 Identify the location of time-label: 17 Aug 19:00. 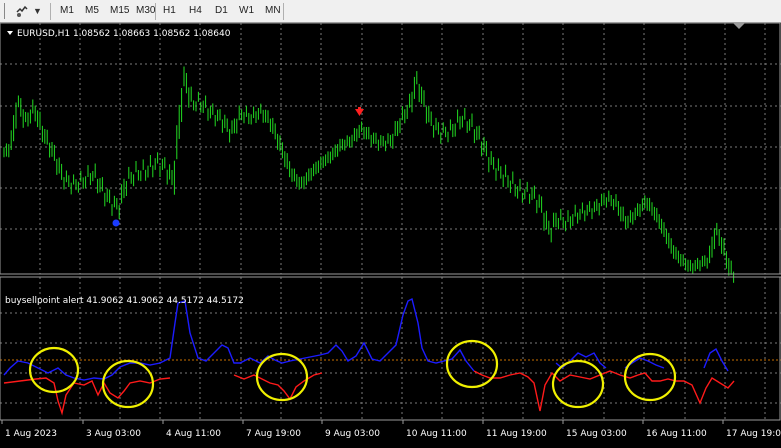
(753, 434).